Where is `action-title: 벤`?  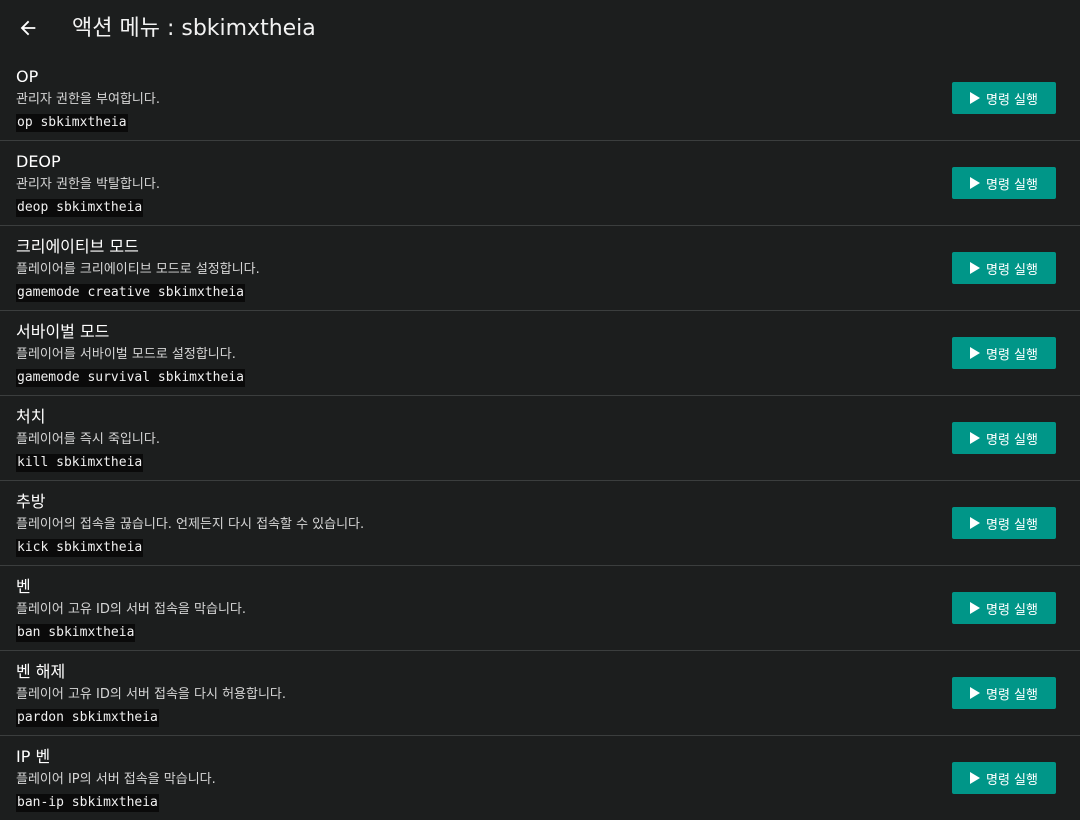 action-title: 벤 is located at coordinates (23, 586).